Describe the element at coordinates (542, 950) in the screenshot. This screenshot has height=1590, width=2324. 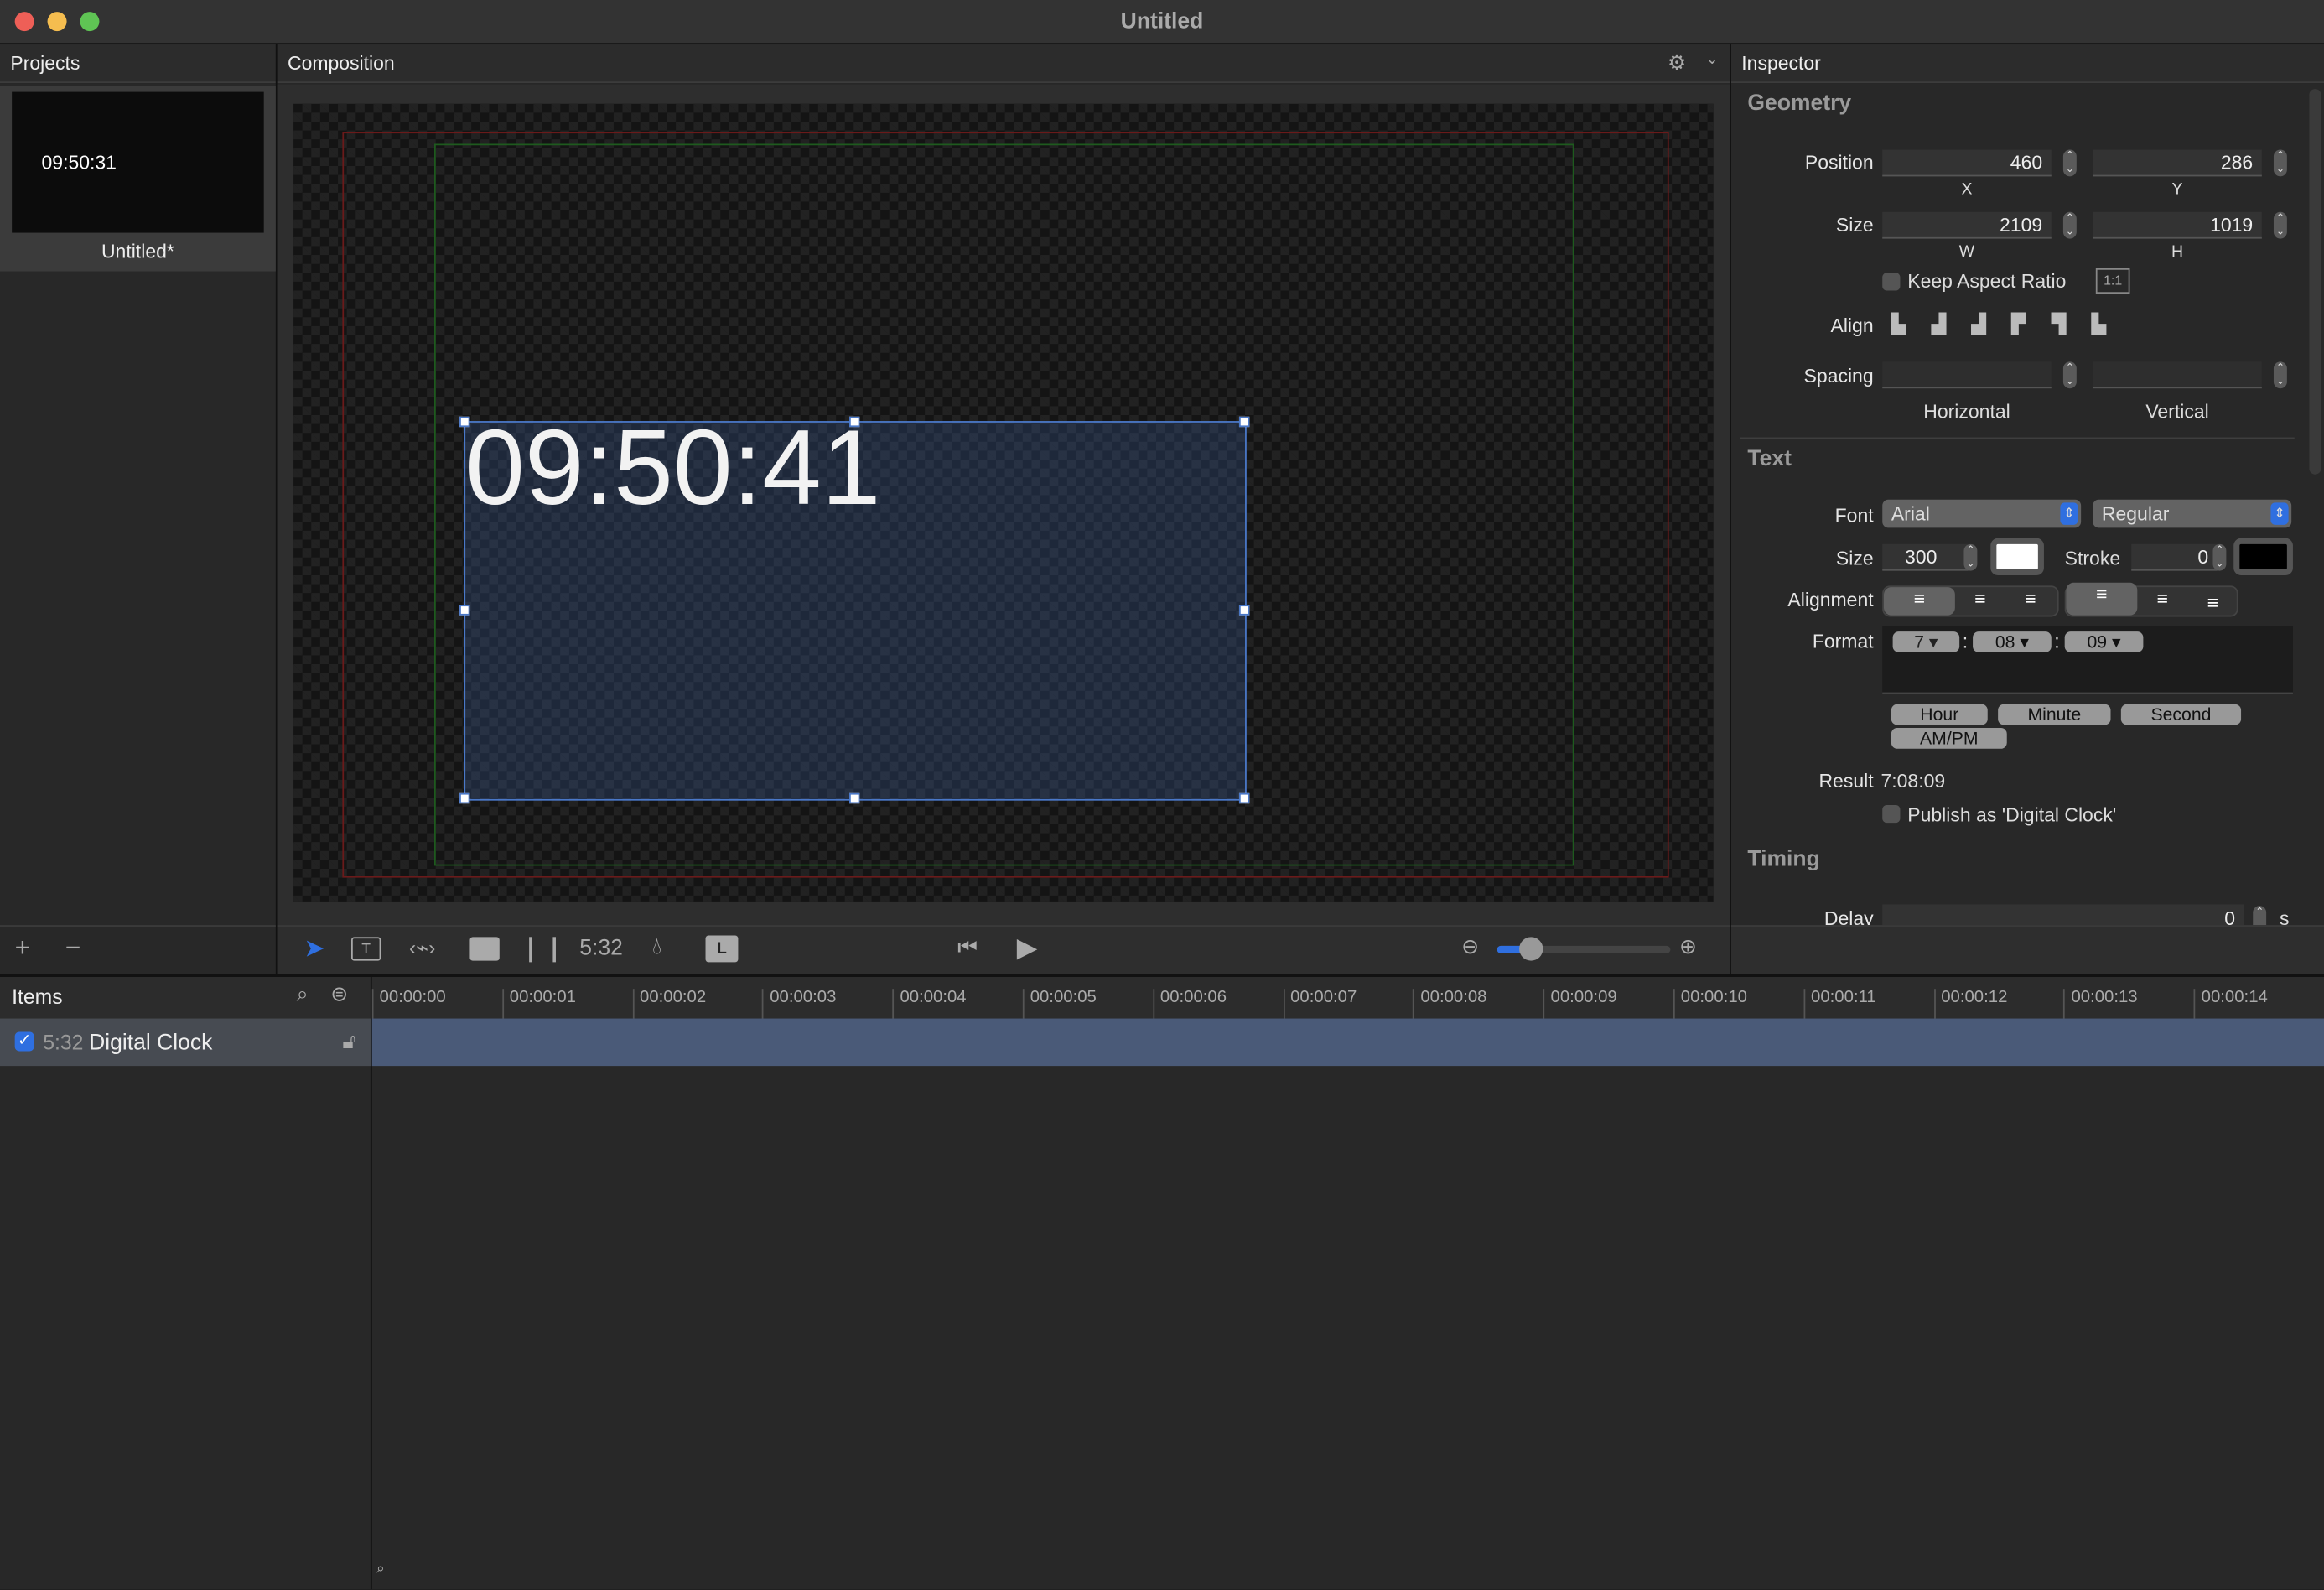
I see `video-tool-icon` at that location.